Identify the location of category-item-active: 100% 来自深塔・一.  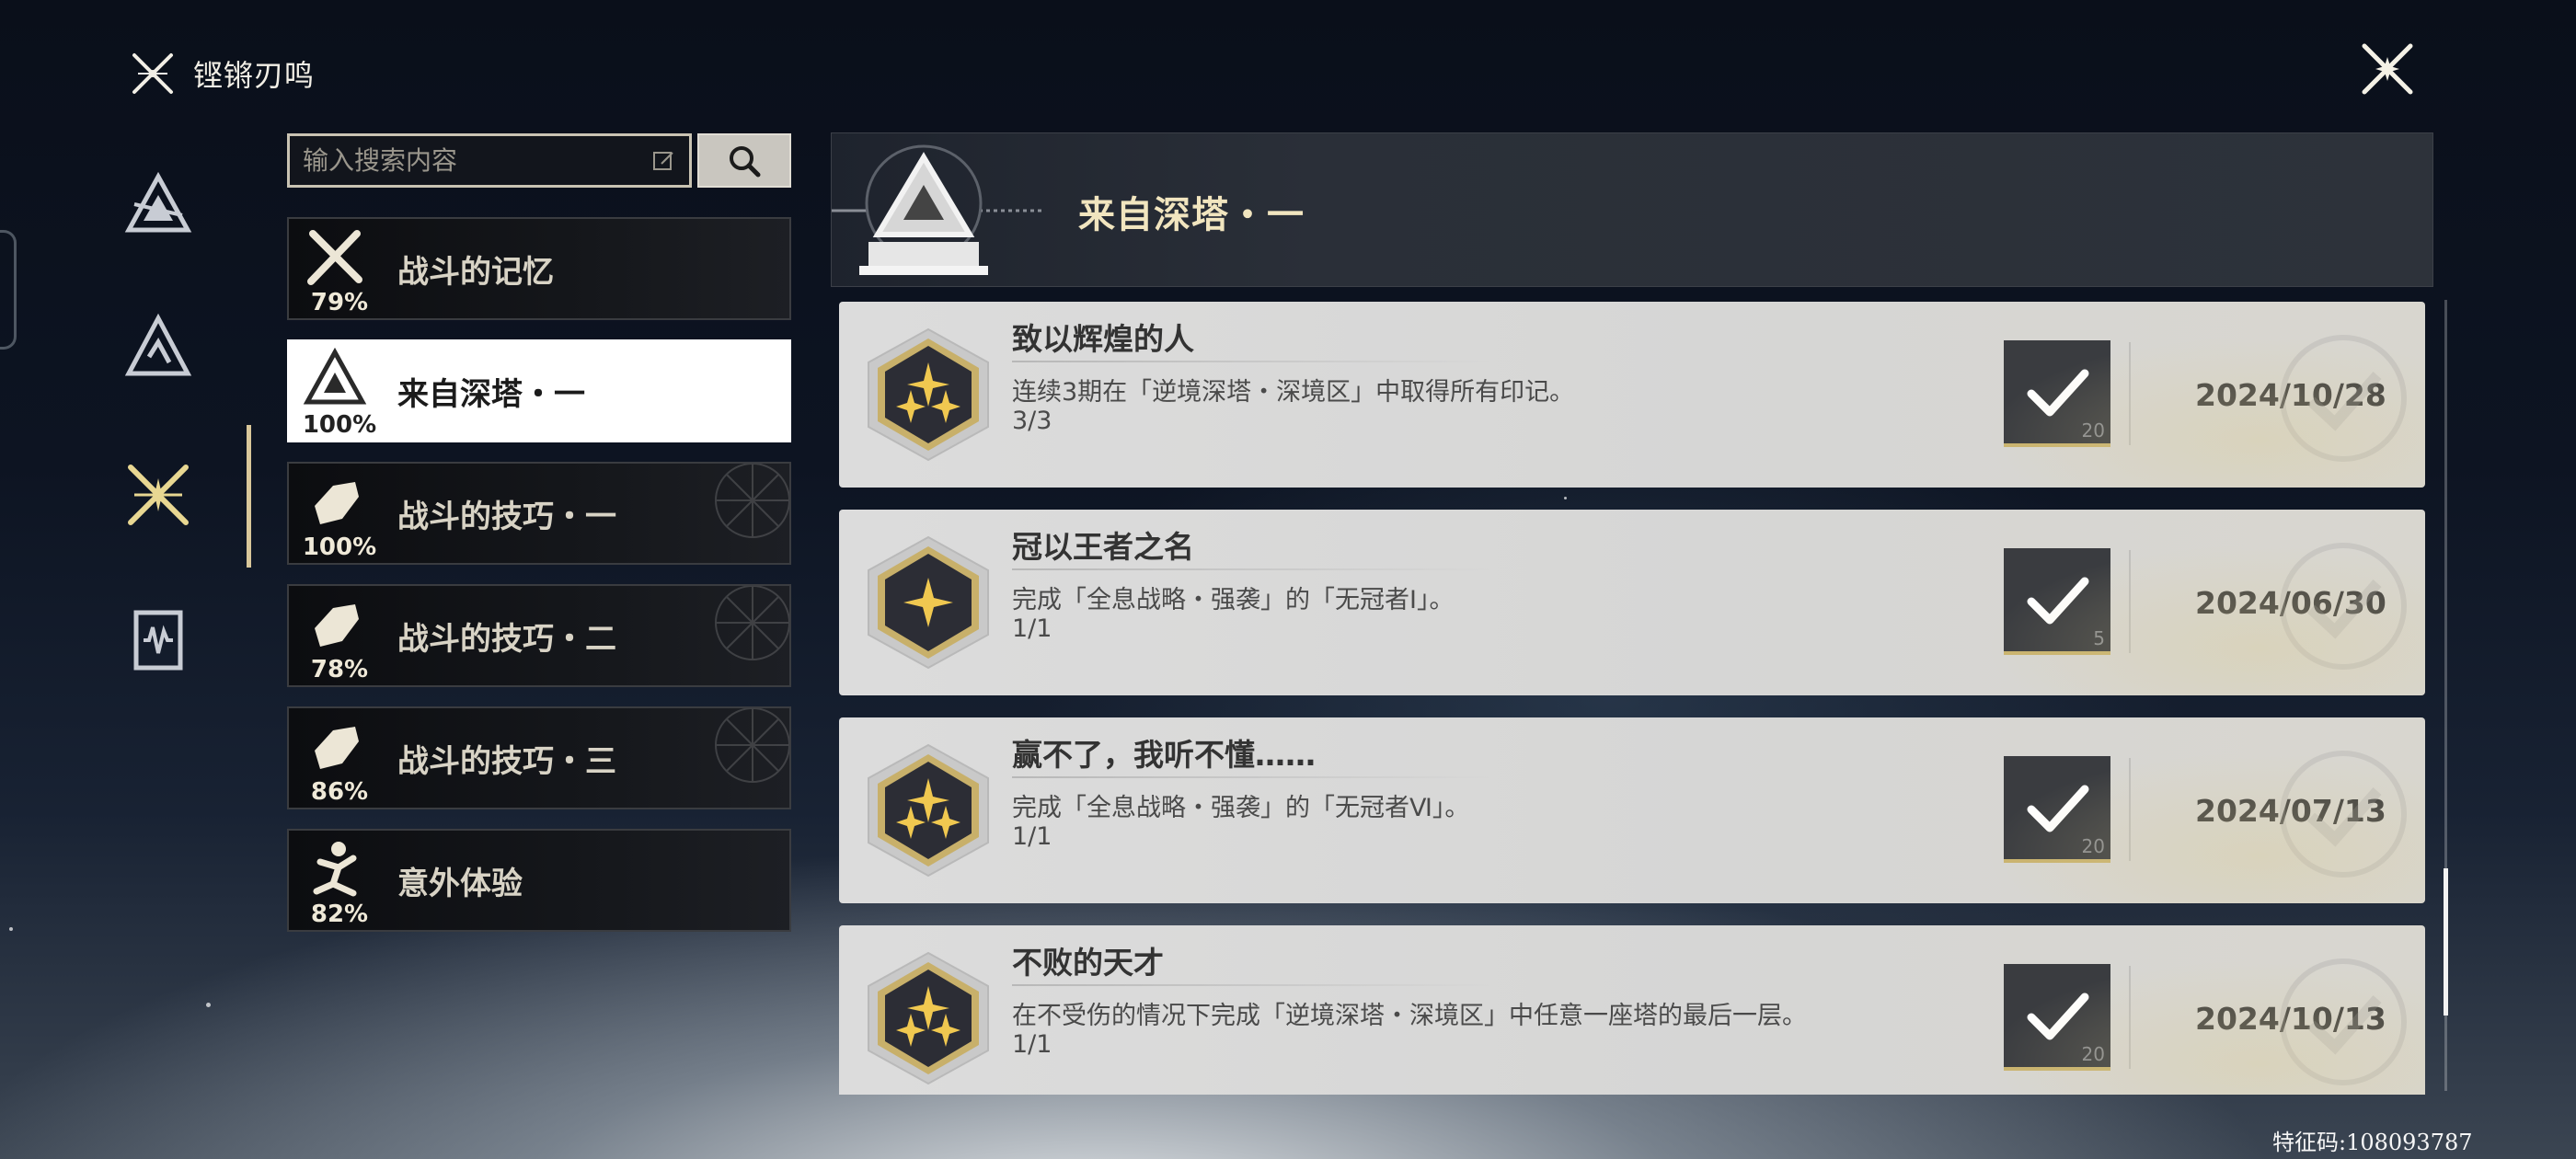
(539, 390).